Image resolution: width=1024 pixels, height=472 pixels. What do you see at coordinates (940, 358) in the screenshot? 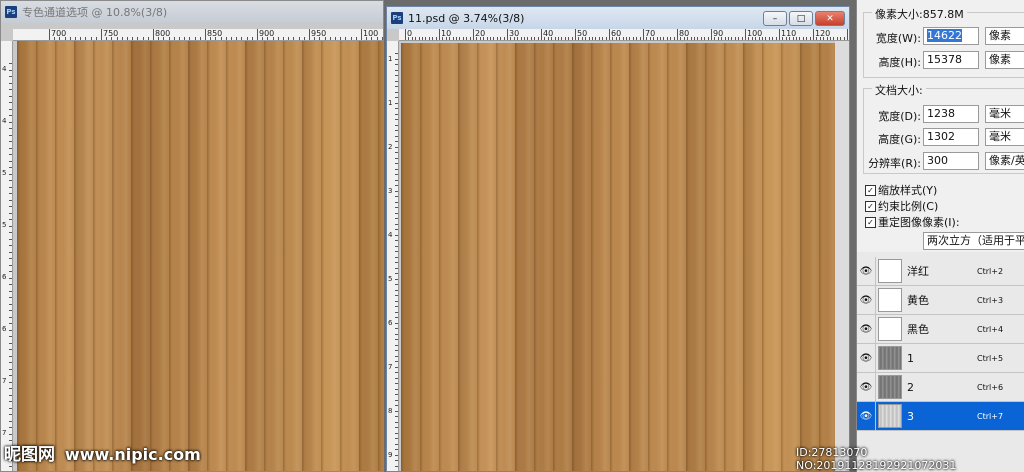
I see `channel-row: 👁 1 Ctrl+5` at bounding box center [940, 358].